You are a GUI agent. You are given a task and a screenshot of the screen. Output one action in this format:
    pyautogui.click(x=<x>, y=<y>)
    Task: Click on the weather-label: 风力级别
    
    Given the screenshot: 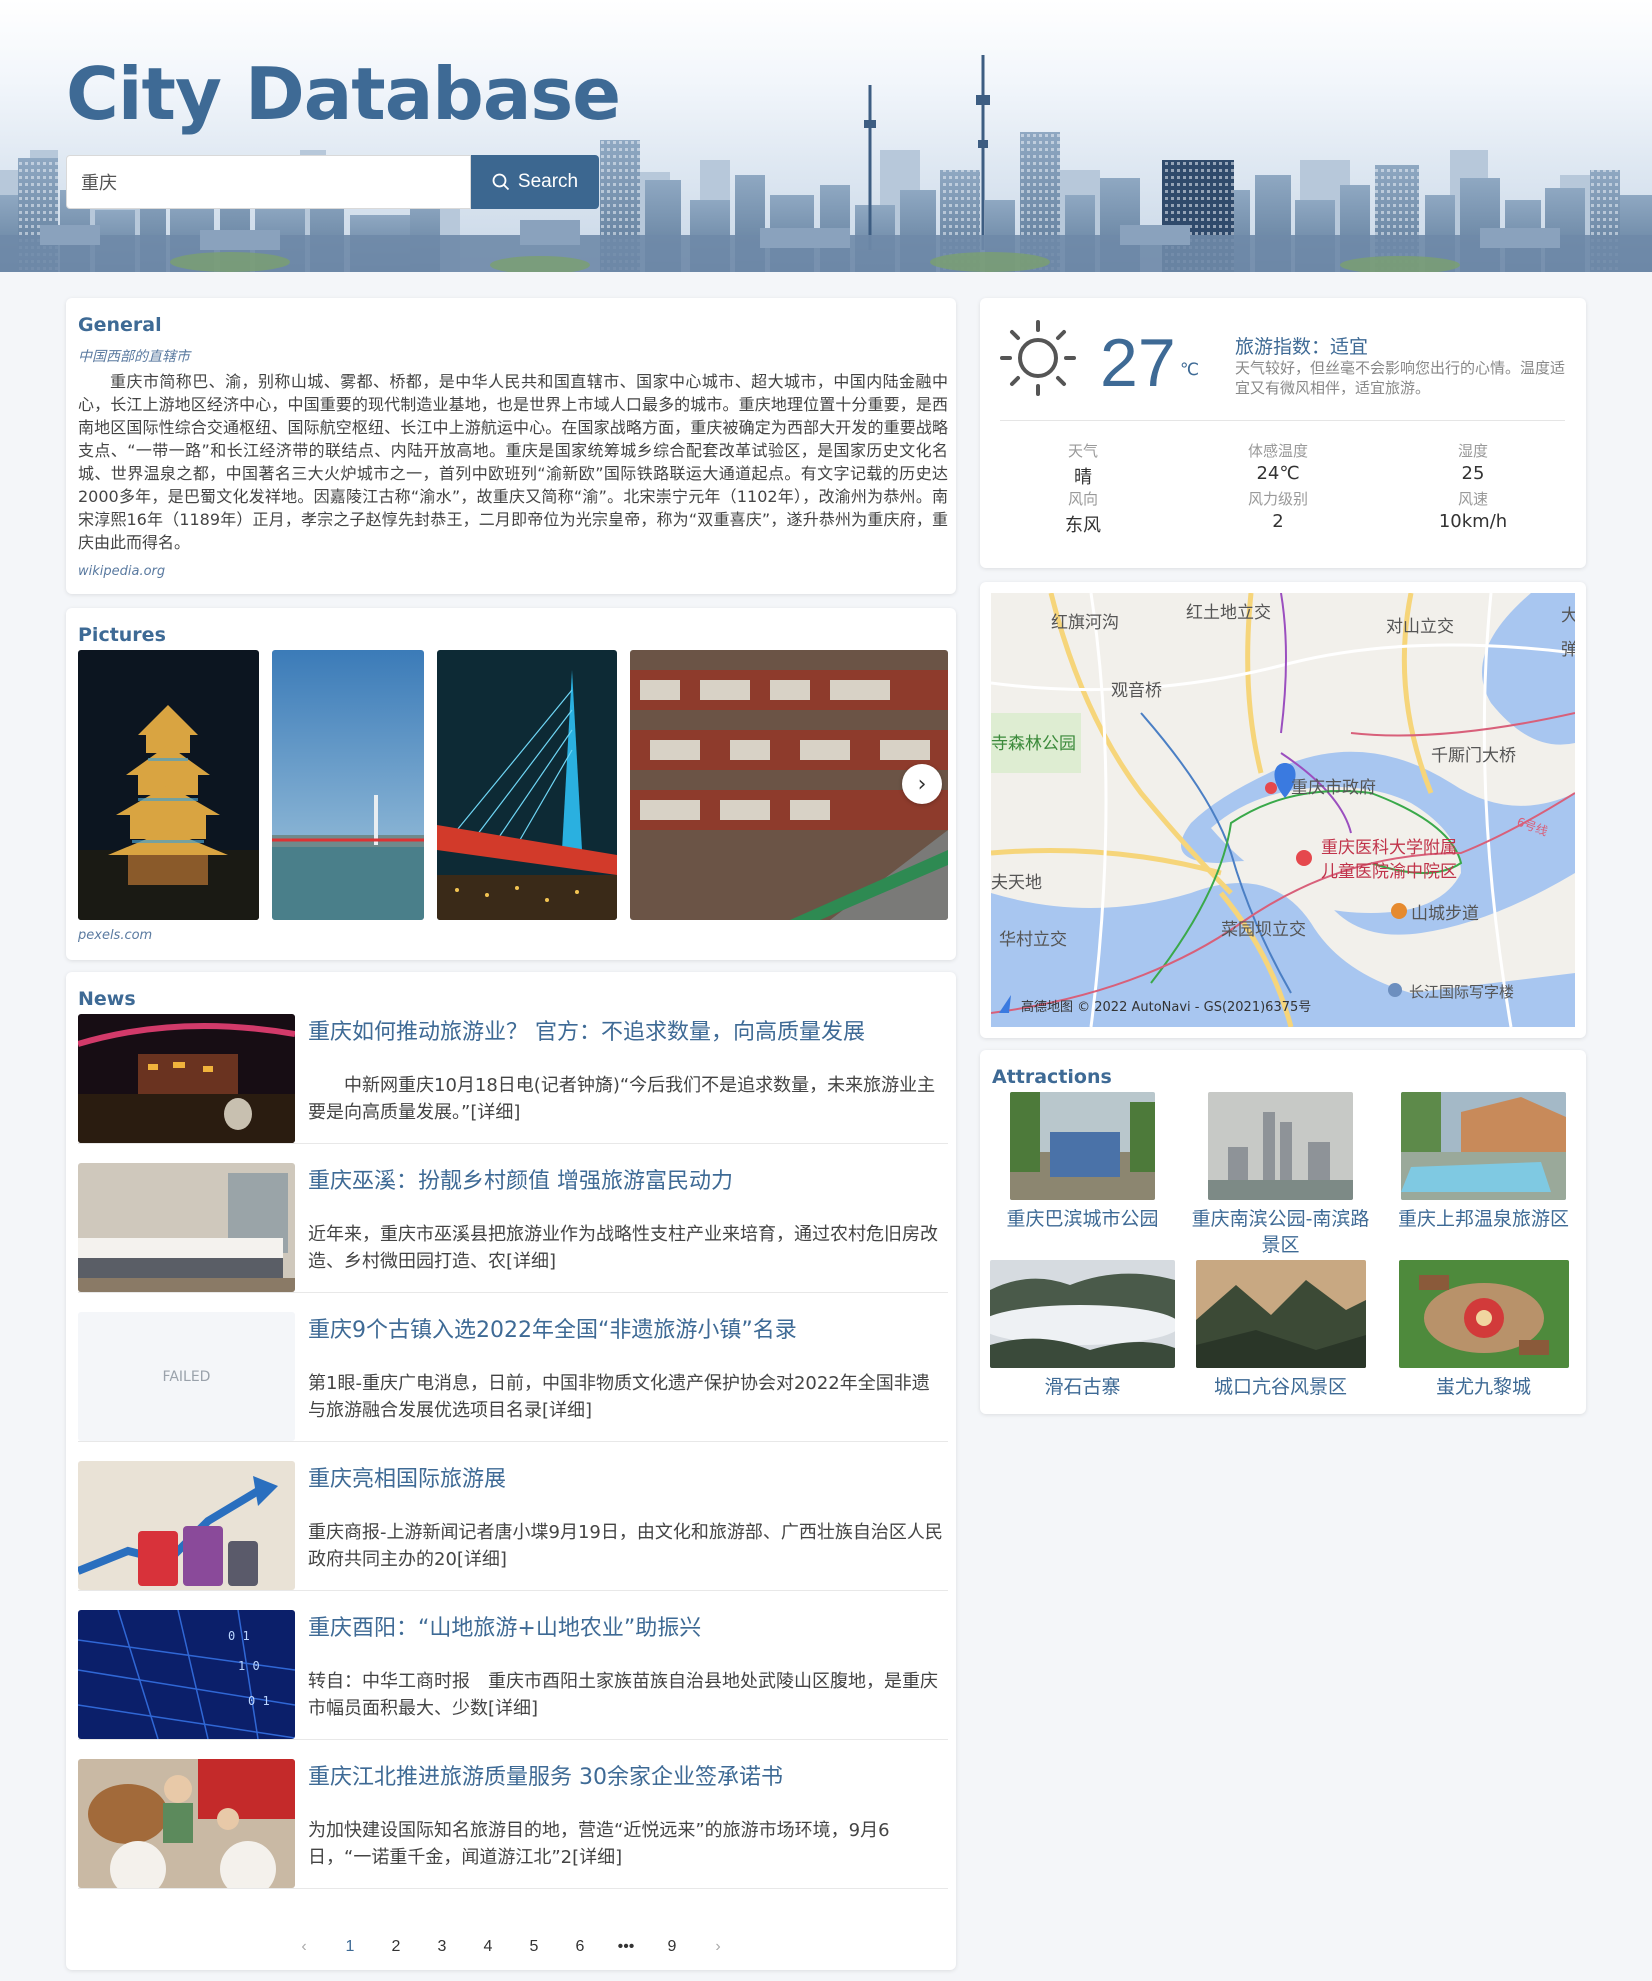 What is the action you would take?
    pyautogui.click(x=1277, y=499)
    